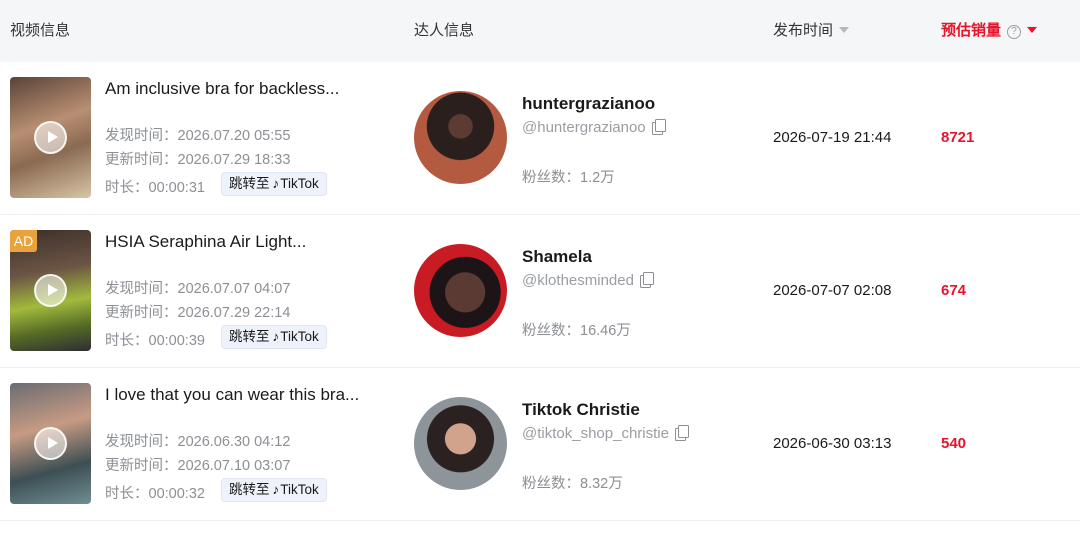 This screenshot has height=533, width=1080. Describe the element at coordinates (176, 494) in the screenshot. I see `duration-value: 00:00:32` at that location.